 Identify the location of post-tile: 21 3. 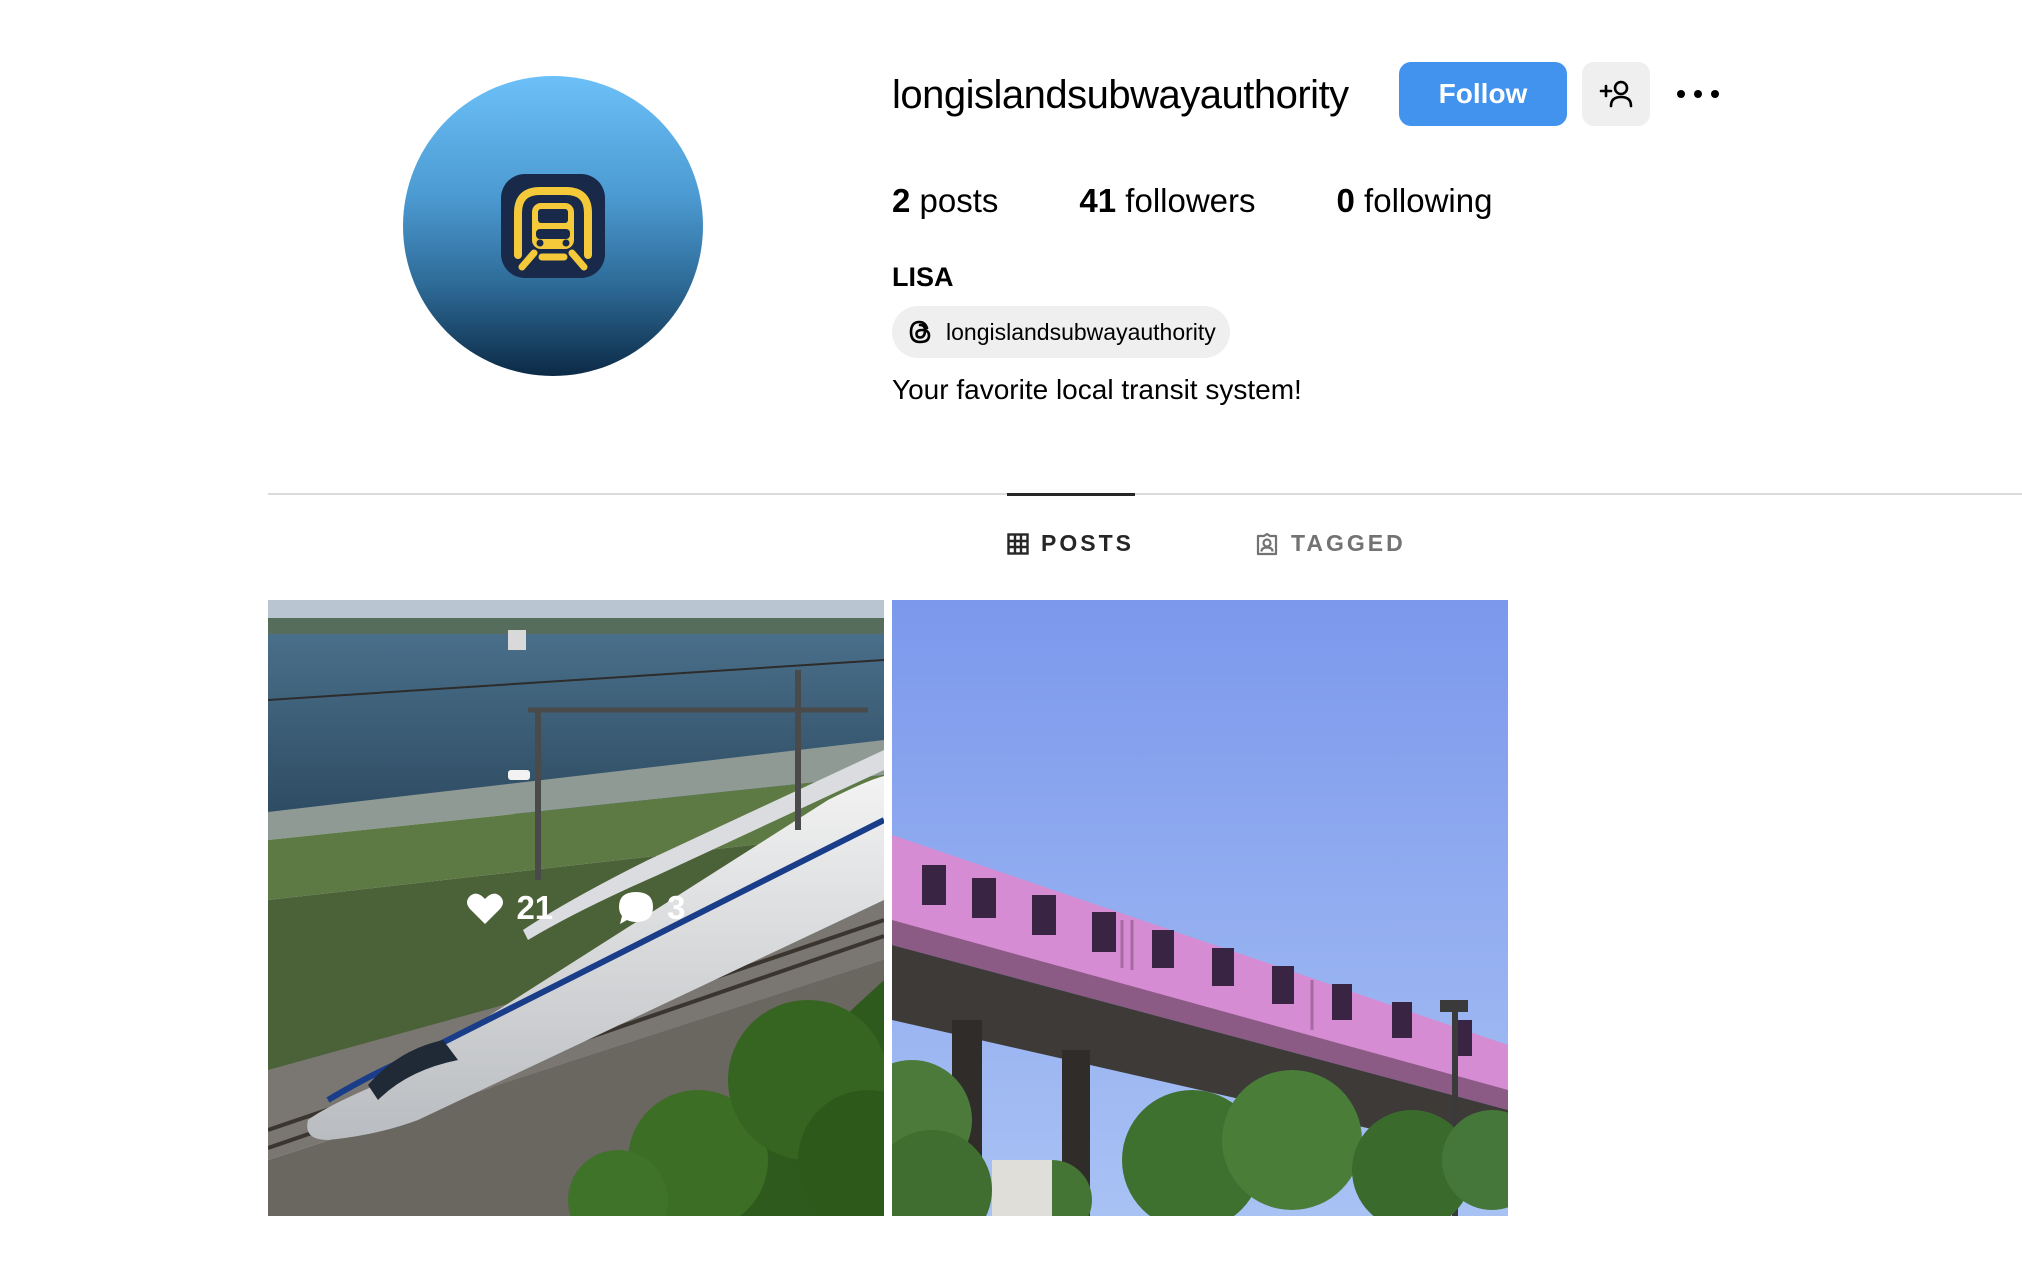
(576, 908).